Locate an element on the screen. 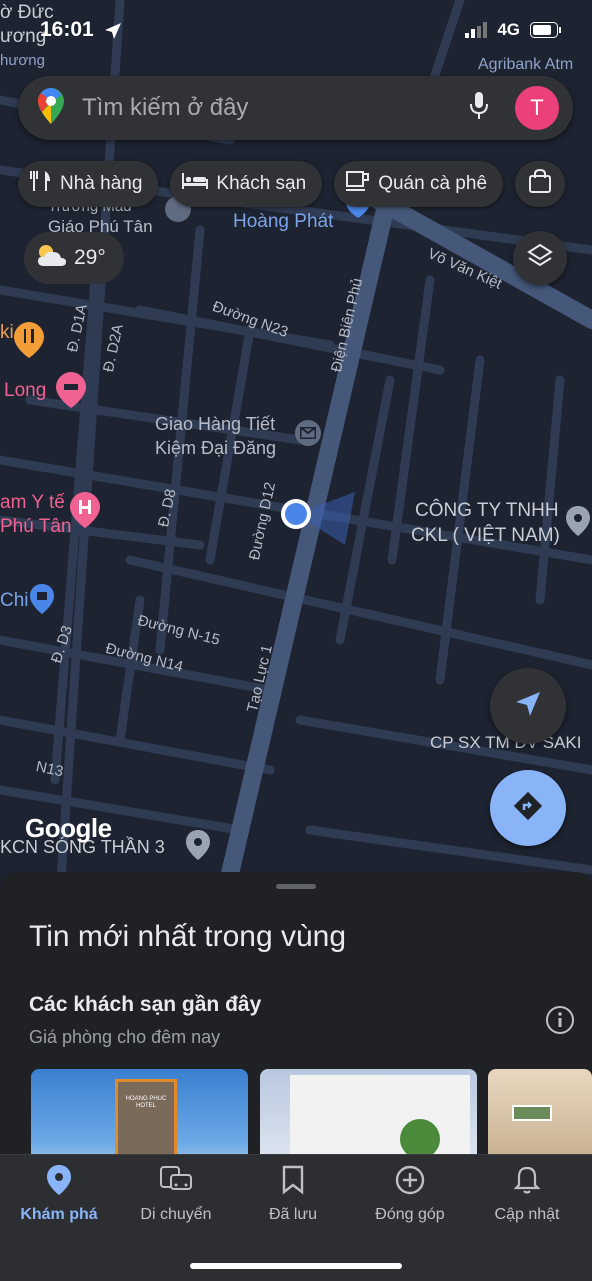 The width and height of the screenshot is (592, 1281). shopping-bag-icon is located at coordinates (540, 183).